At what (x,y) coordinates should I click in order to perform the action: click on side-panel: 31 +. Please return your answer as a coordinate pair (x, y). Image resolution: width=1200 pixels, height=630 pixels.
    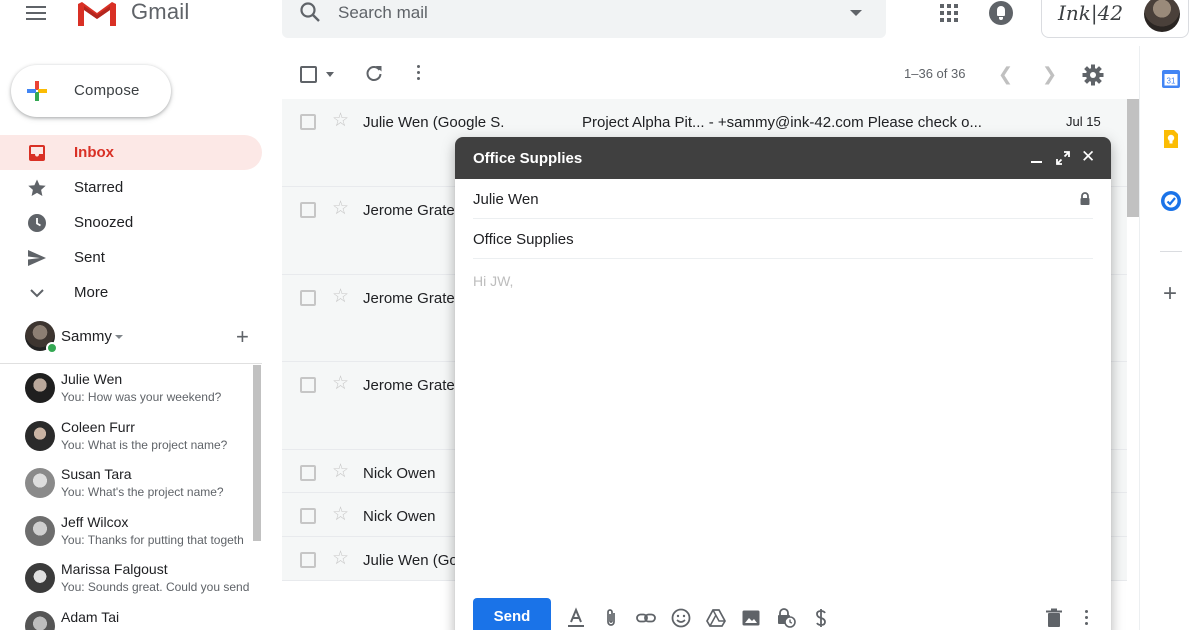
    Looking at the image, I should click on (1169, 338).